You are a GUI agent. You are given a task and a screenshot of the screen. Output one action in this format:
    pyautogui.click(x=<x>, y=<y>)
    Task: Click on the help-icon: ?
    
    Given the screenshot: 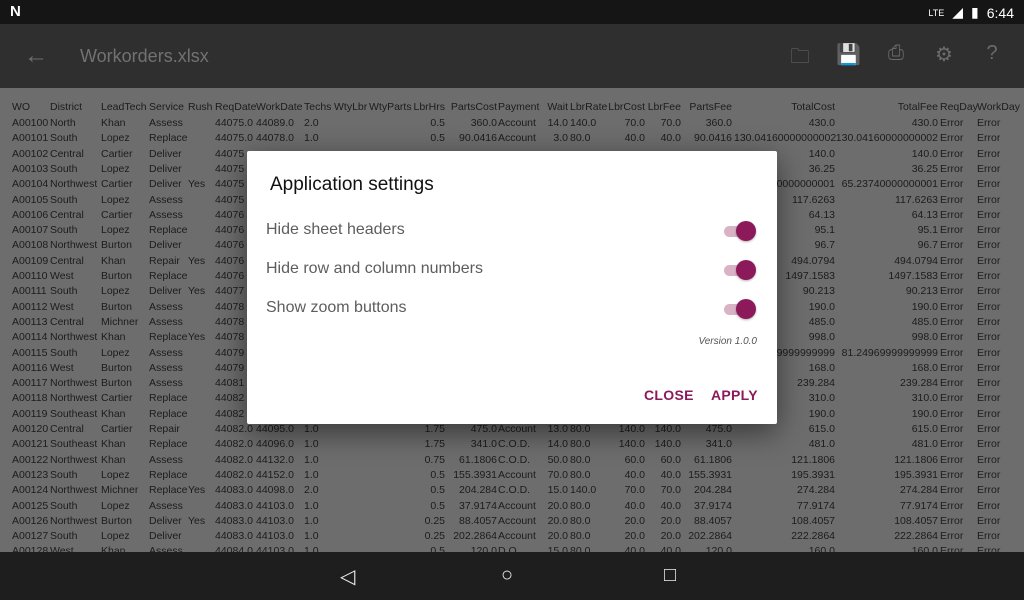 What is the action you would take?
    pyautogui.click(x=992, y=54)
    